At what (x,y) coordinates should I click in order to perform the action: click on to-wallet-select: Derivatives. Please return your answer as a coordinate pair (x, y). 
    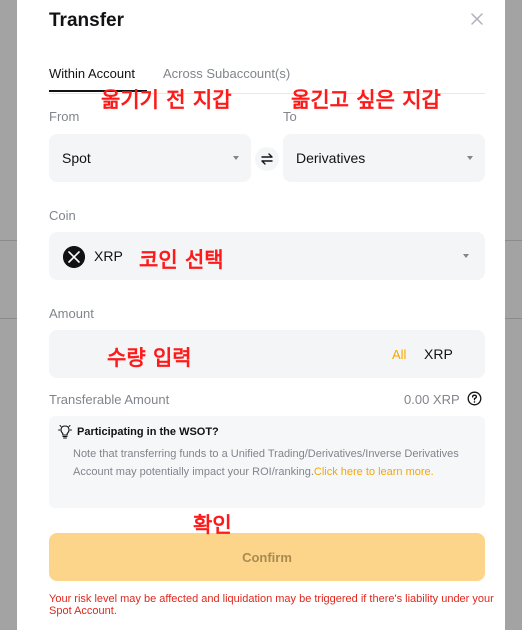
    Looking at the image, I should click on (384, 158).